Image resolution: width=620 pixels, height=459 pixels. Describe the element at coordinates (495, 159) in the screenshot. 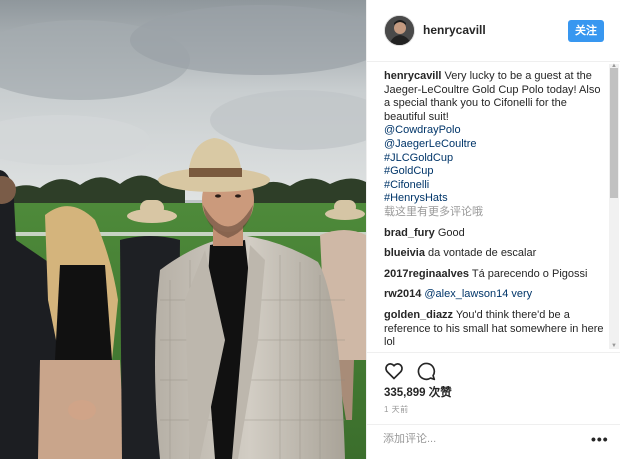

I see `caption-hashtag-jlcgoldcup: #JLCGoldCup` at that location.